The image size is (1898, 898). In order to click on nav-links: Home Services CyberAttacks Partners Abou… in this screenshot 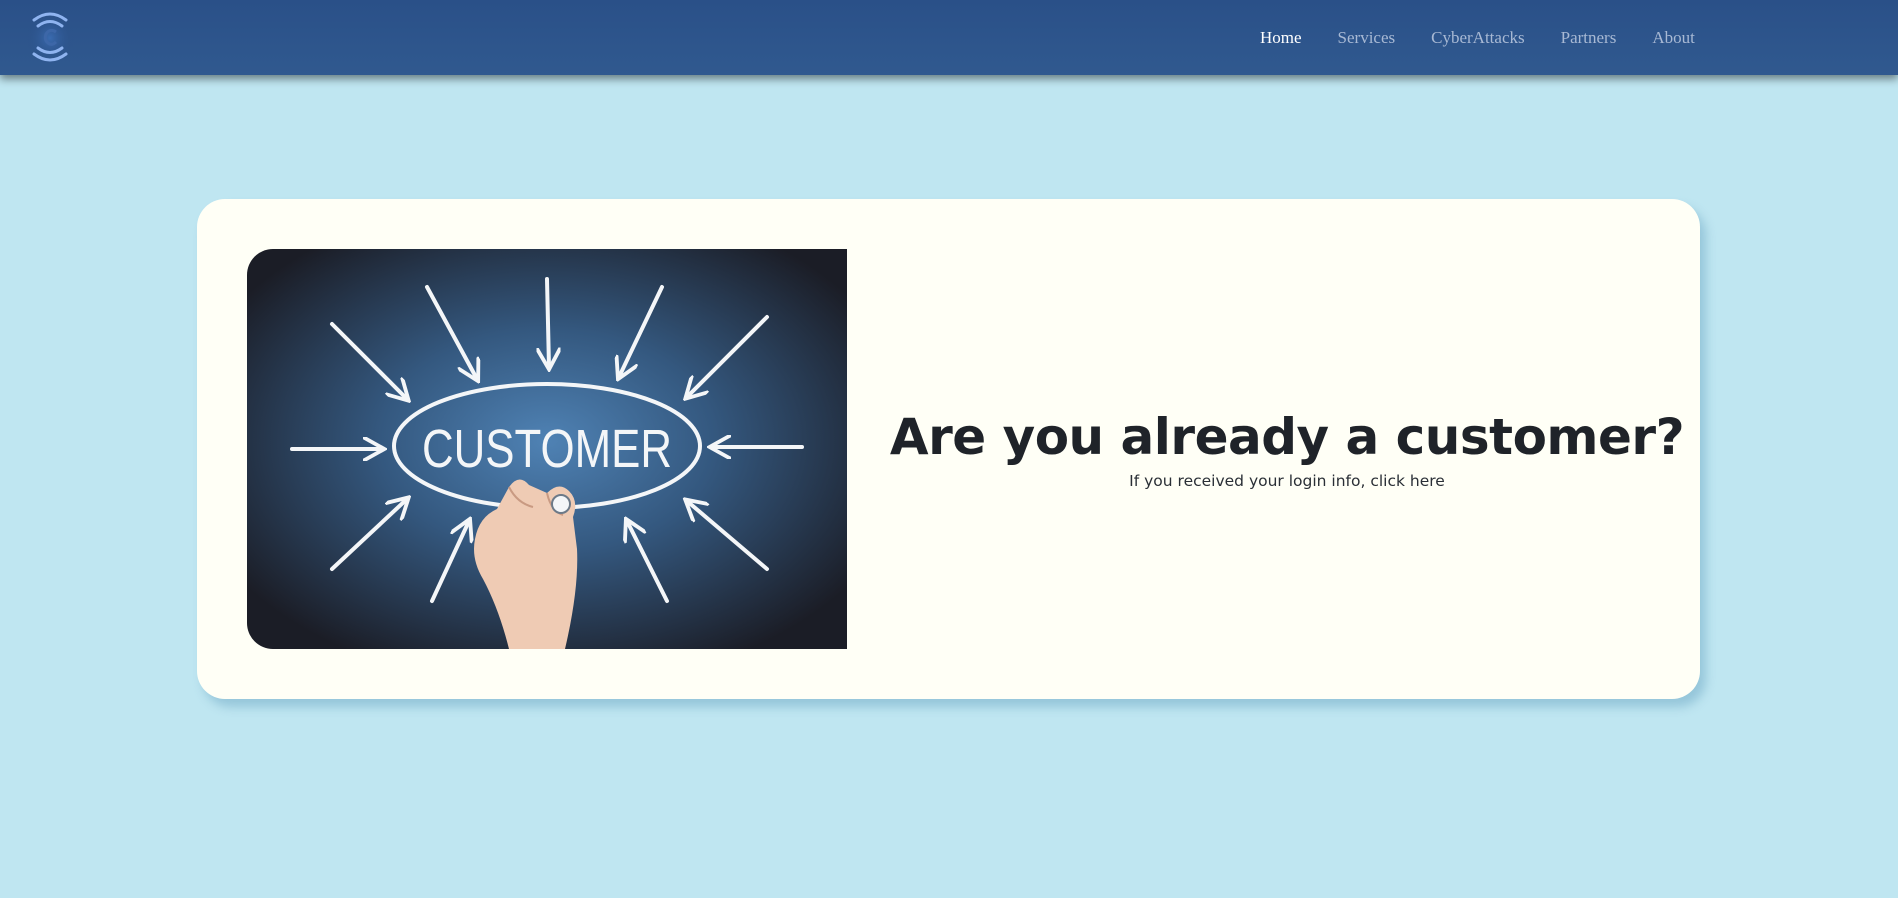, I will do `click(1495, 37)`.